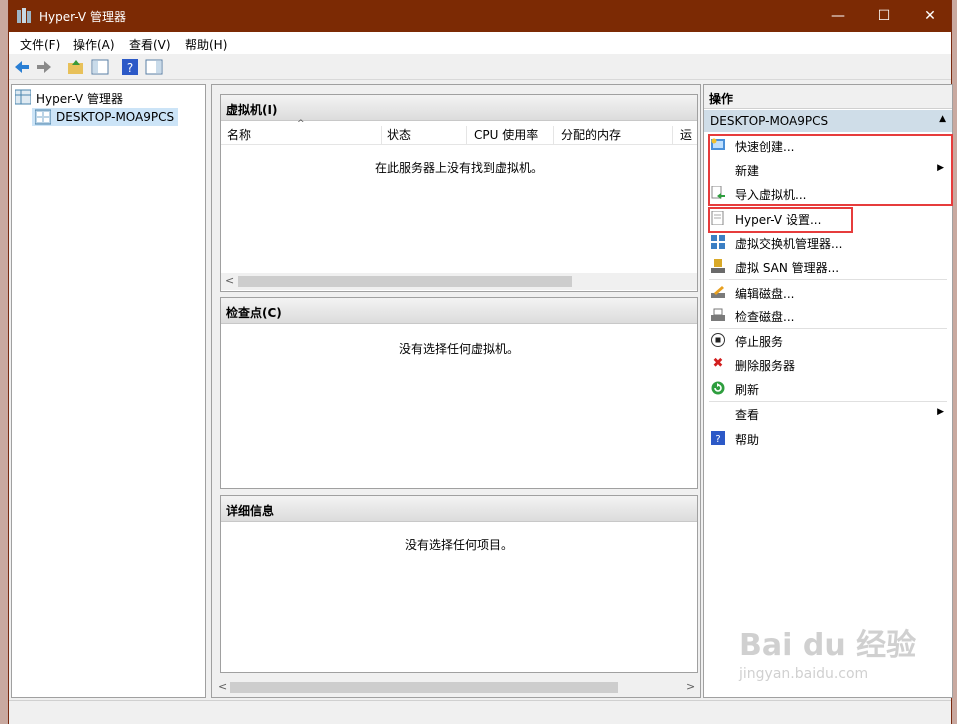  I want to click on vm-empty-message: 在此服务器上没有找到虚拟机。, so click(458, 168).